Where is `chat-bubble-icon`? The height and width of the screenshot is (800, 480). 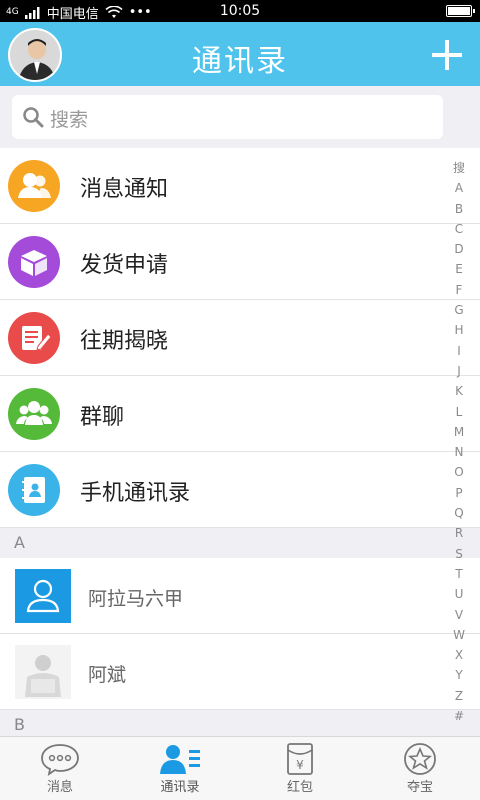
chat-bubble-icon is located at coordinates (60, 760).